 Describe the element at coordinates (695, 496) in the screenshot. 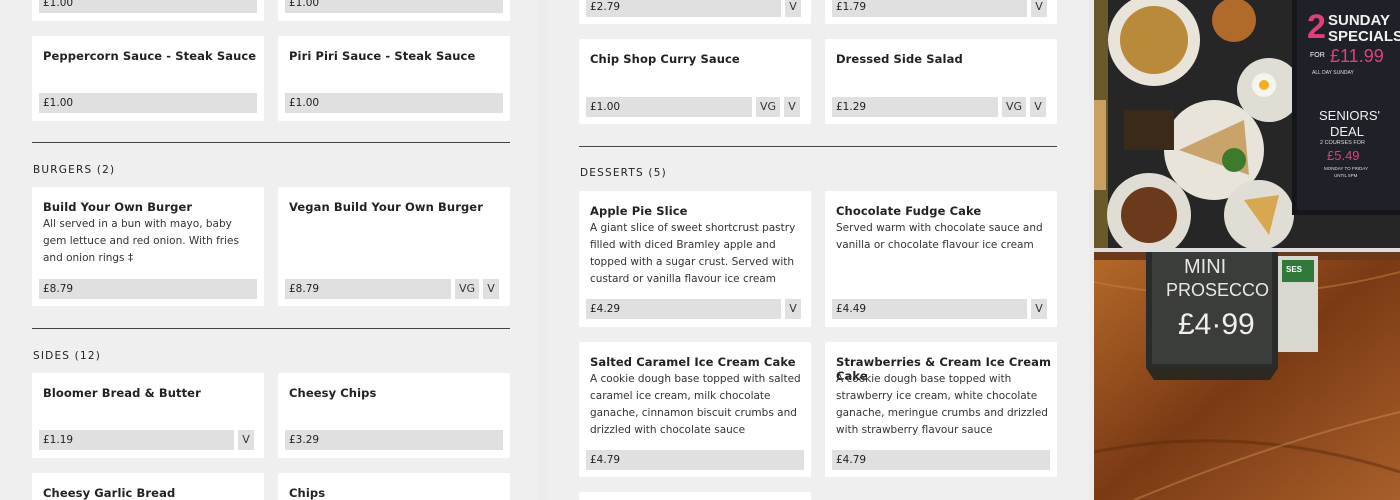

I see `menu-item-card` at that location.